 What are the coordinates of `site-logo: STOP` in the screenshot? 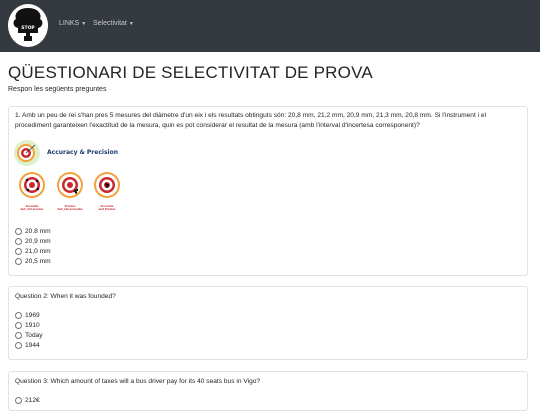 It's located at (28, 25).